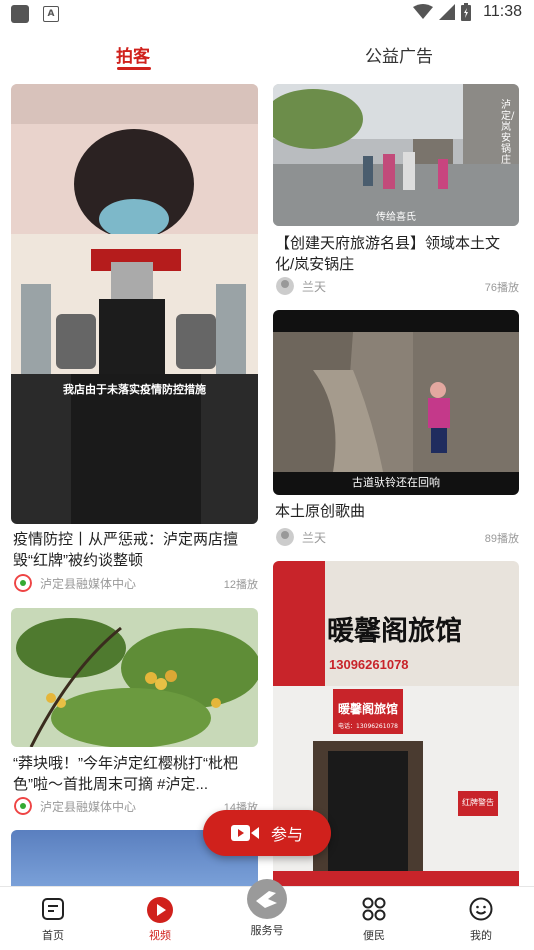  Describe the element at coordinates (267, 899) in the screenshot. I see `service-icon` at that location.